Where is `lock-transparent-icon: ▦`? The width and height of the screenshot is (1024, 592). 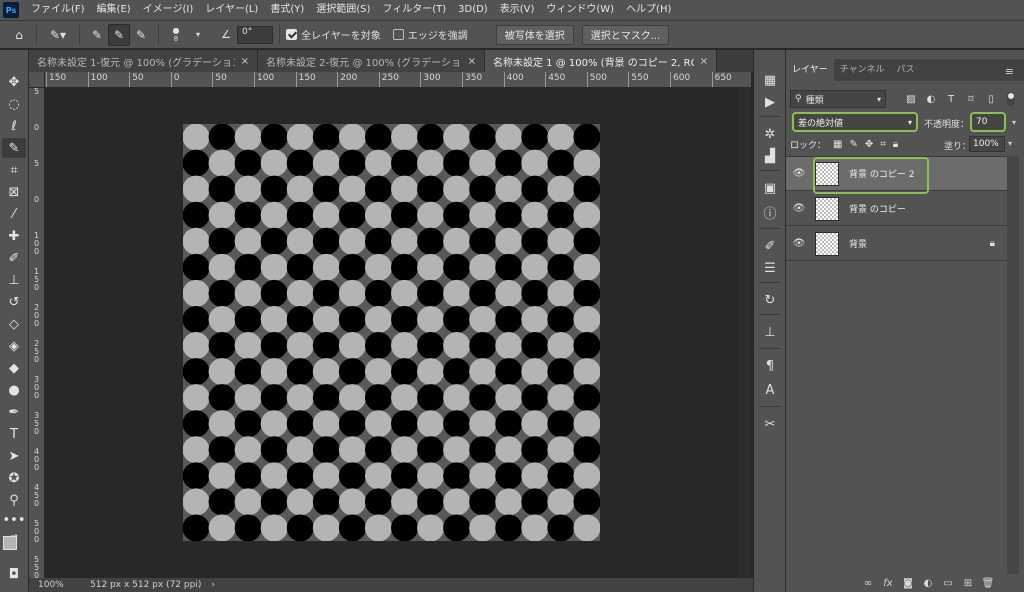 lock-transparent-icon: ▦ is located at coordinates (837, 144).